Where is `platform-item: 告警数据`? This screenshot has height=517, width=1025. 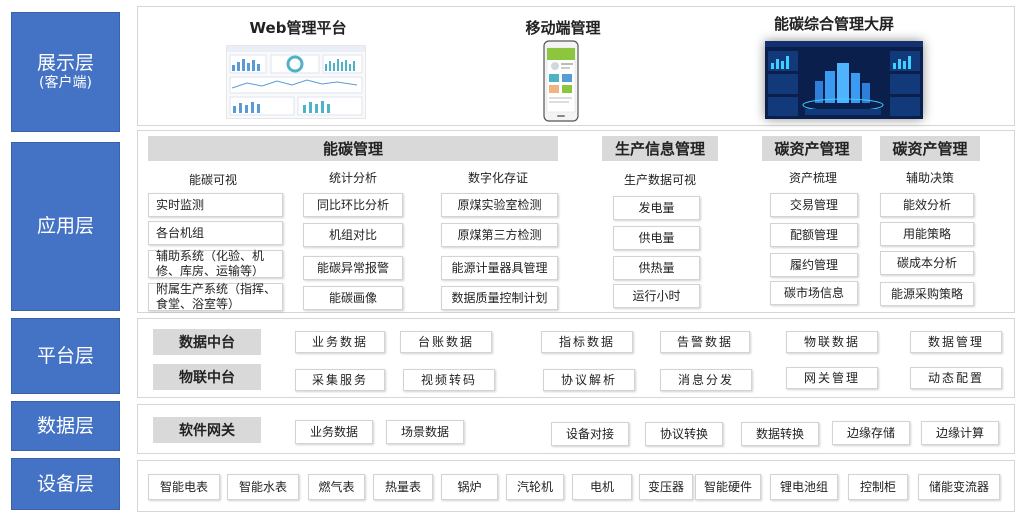 platform-item: 告警数据 is located at coordinates (705, 342).